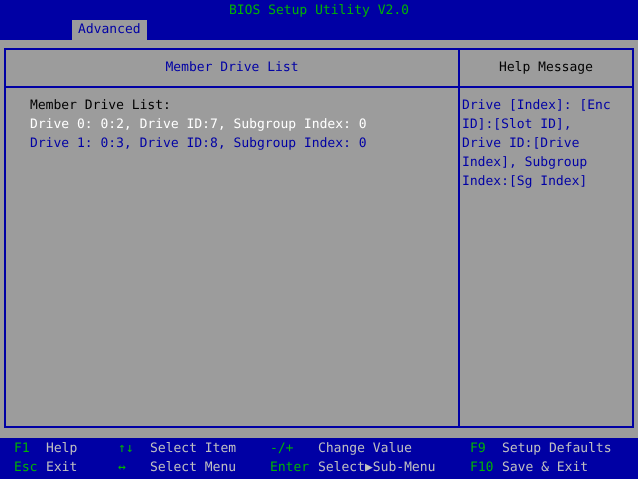  Describe the element at coordinates (478, 449) in the screenshot. I see `key-label: F9` at that location.